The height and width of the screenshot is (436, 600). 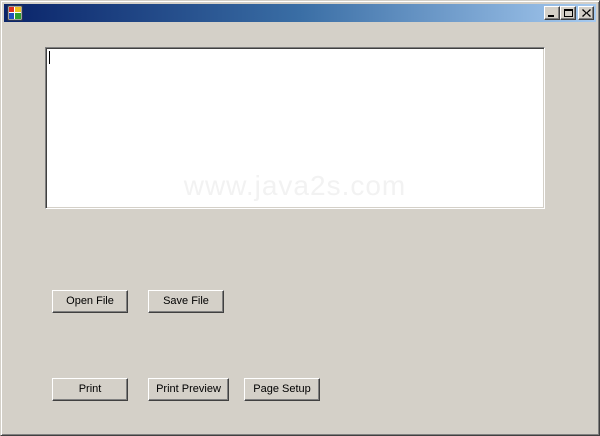 I want to click on maximize-button, so click(x=568, y=13).